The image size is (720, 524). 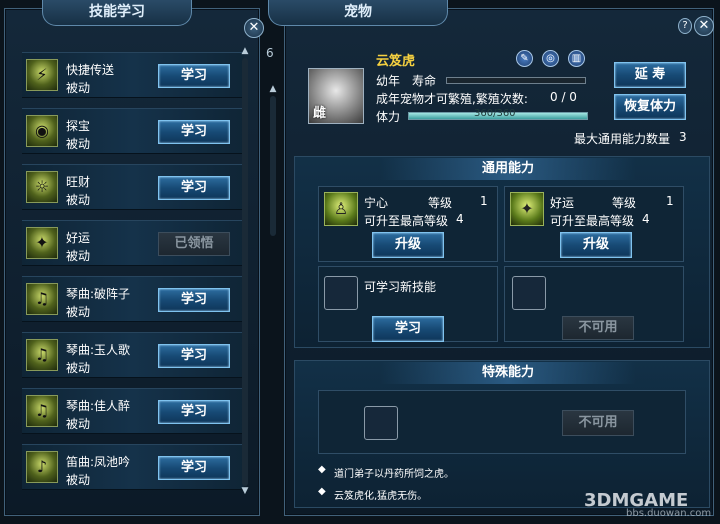 What do you see at coordinates (646, 219) in the screenshot?
I see `ability-2-max-level: 4` at bounding box center [646, 219].